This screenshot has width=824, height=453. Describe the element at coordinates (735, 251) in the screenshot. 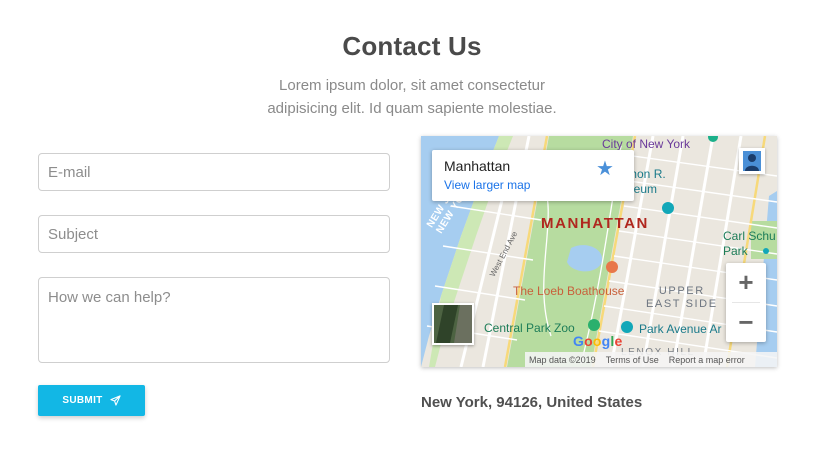

I see `carl-schurz-line-2: Park` at that location.